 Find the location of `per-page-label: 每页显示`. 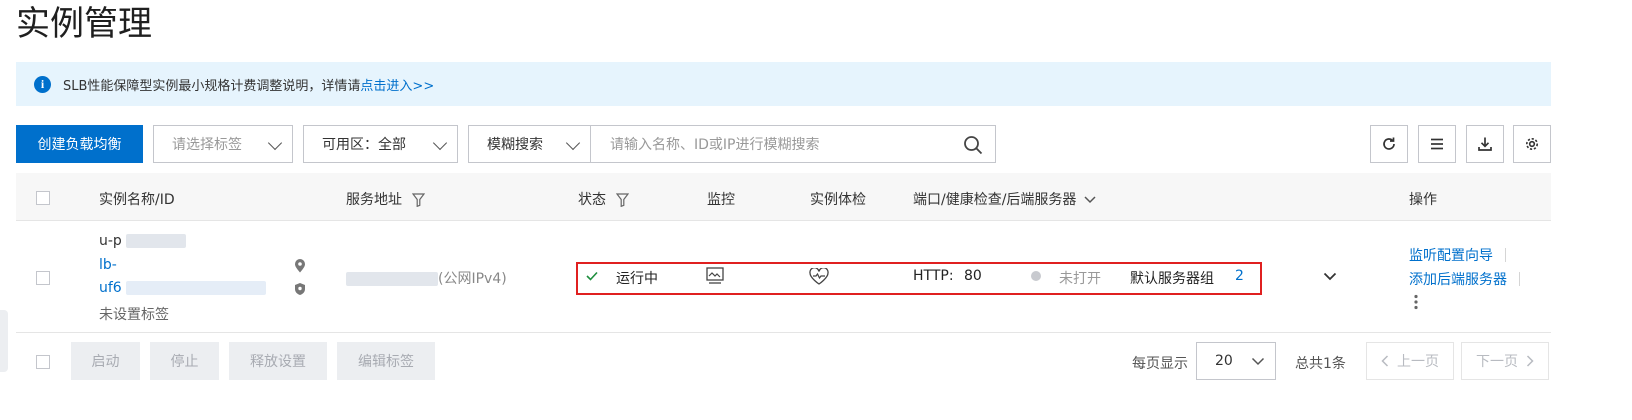

per-page-label: 每页显示 is located at coordinates (1160, 364).